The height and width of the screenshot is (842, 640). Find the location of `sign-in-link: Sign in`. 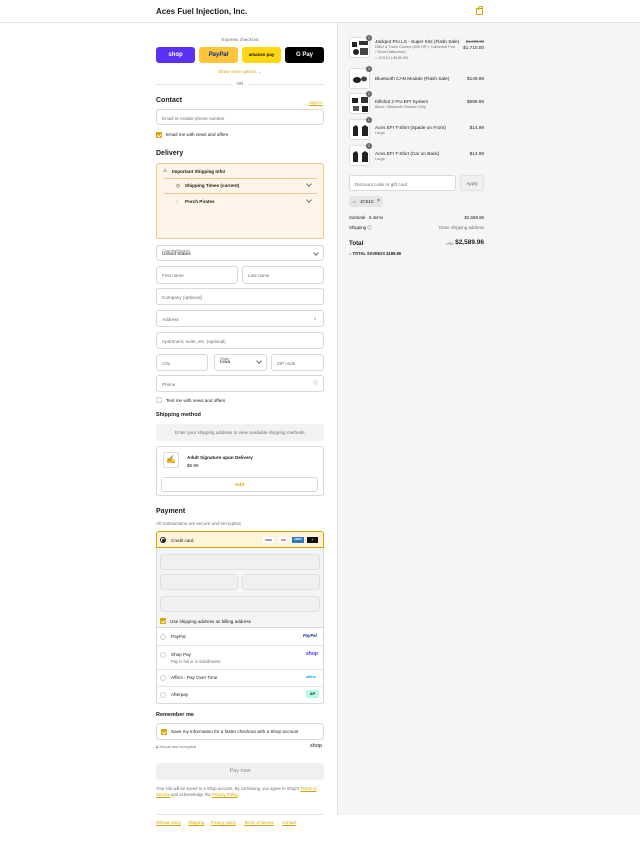

sign-in-link: Sign in is located at coordinates (316, 102).